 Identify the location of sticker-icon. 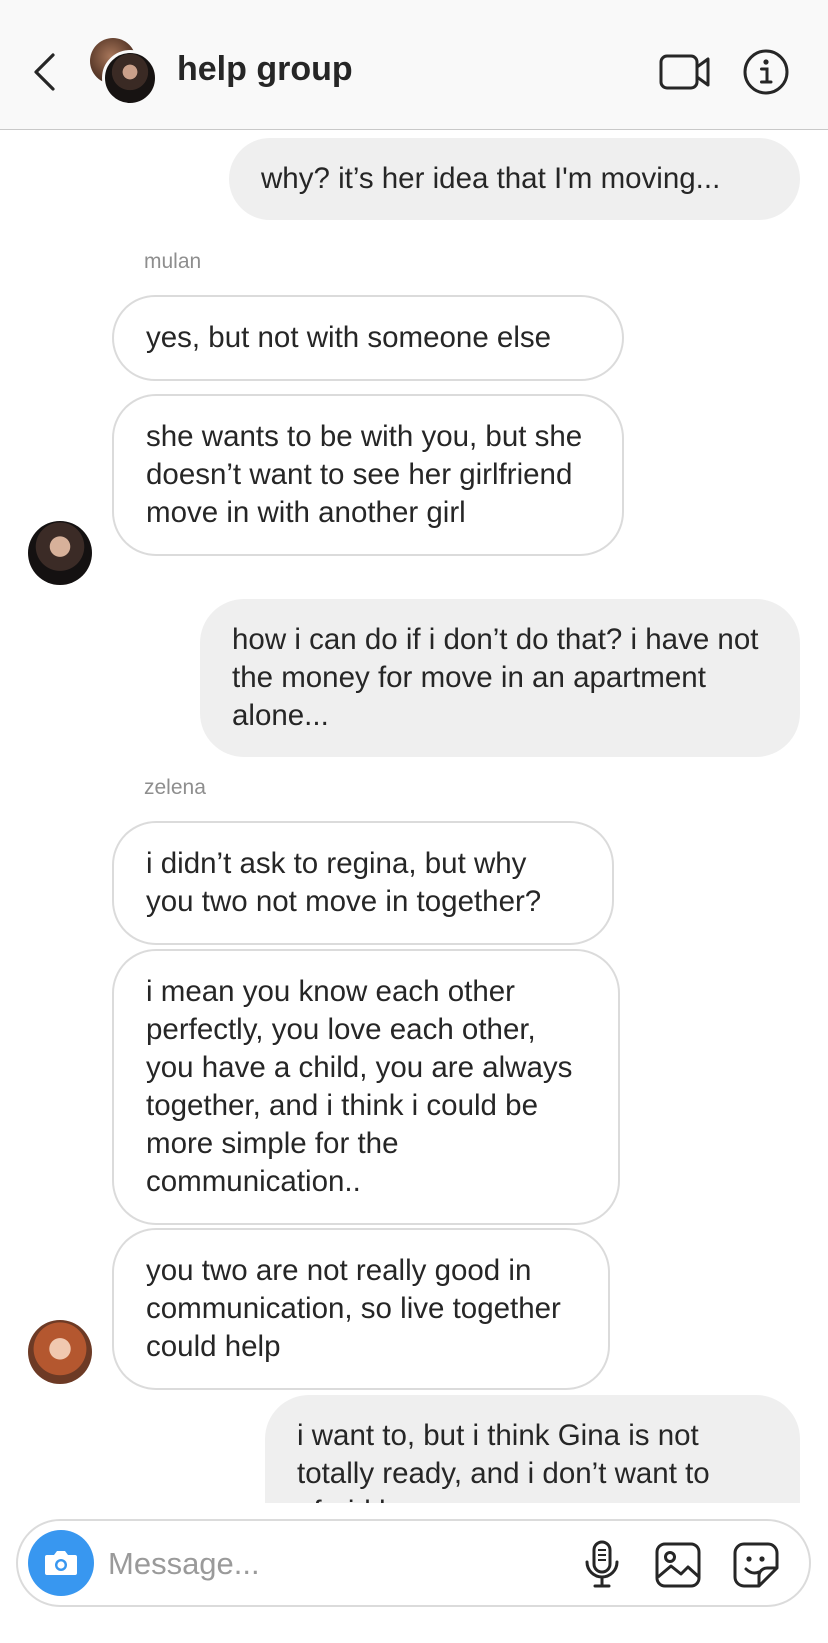
(756, 1565).